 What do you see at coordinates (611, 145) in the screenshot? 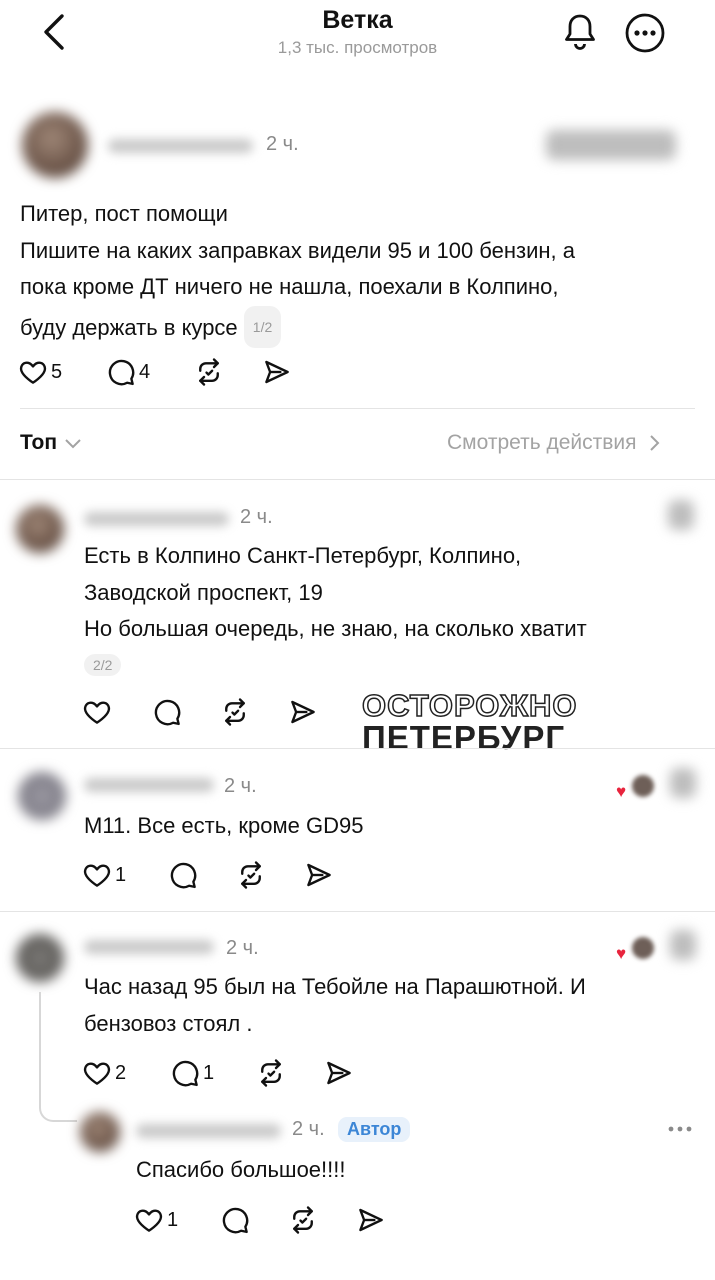
I see `follow-button` at bounding box center [611, 145].